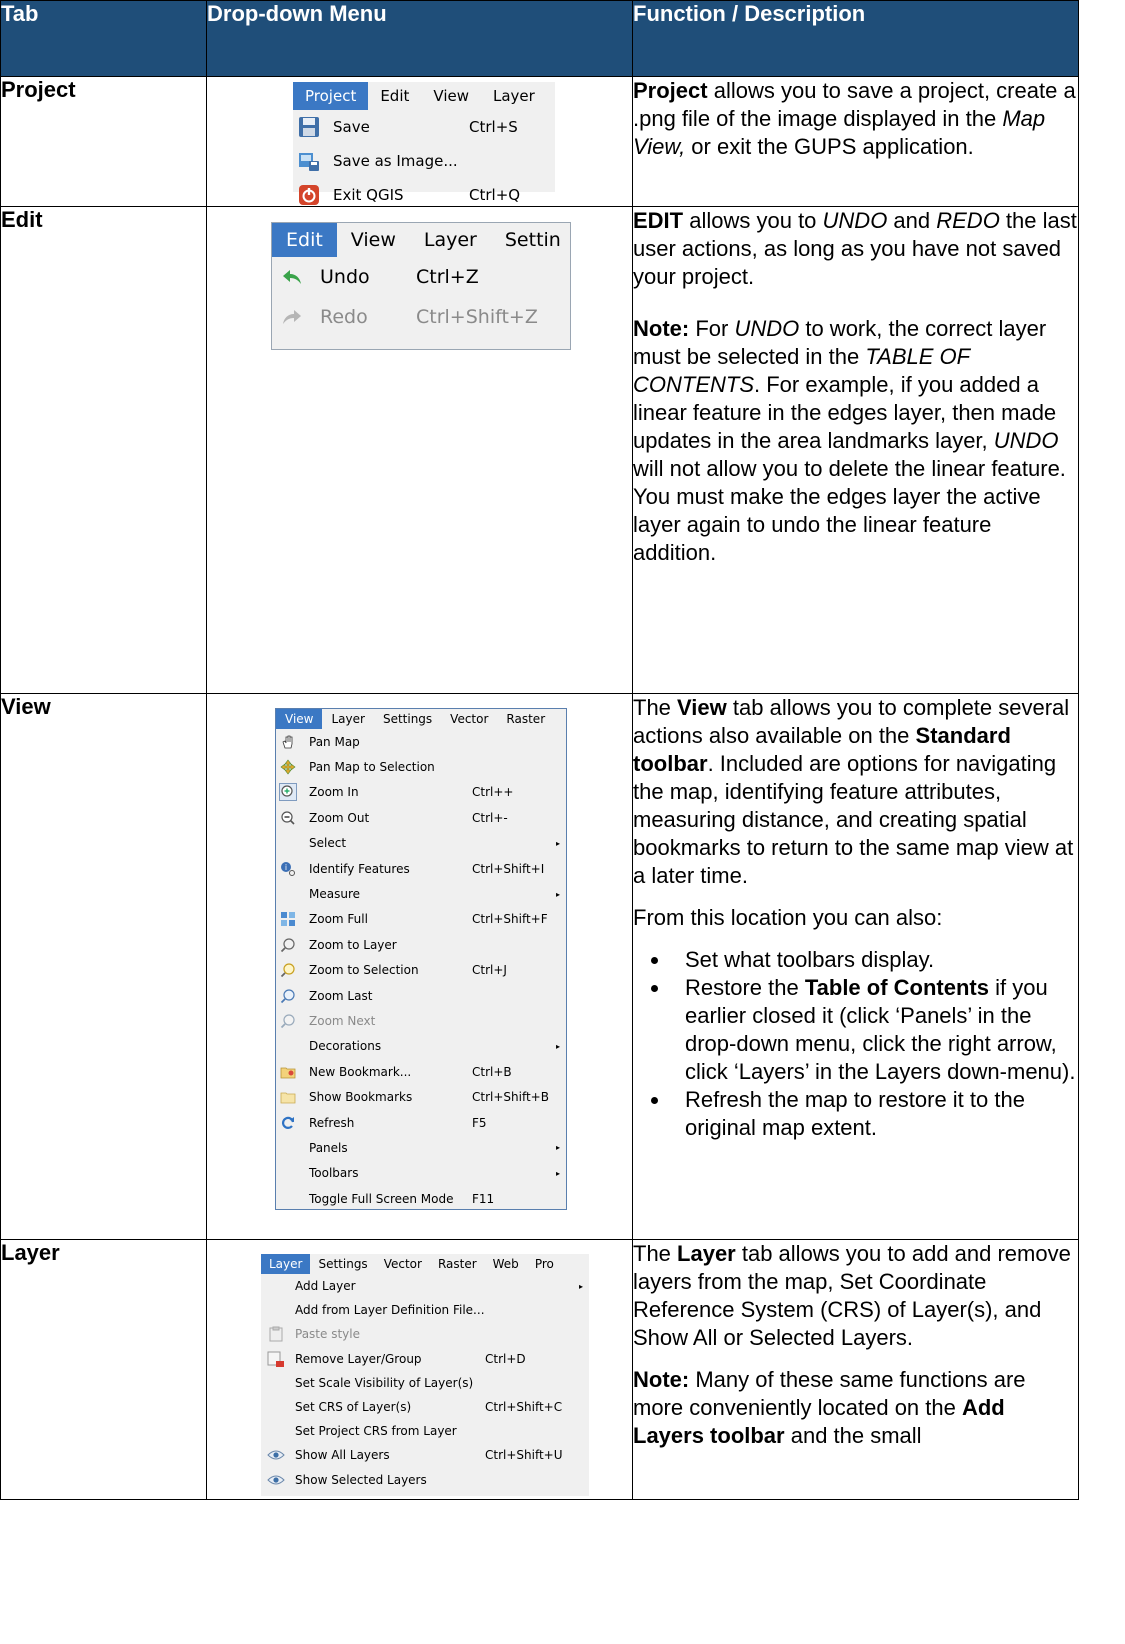 This screenshot has width=1125, height=1644. I want to click on menu-item-label: Set Project CRS from Layer, so click(376, 1431).